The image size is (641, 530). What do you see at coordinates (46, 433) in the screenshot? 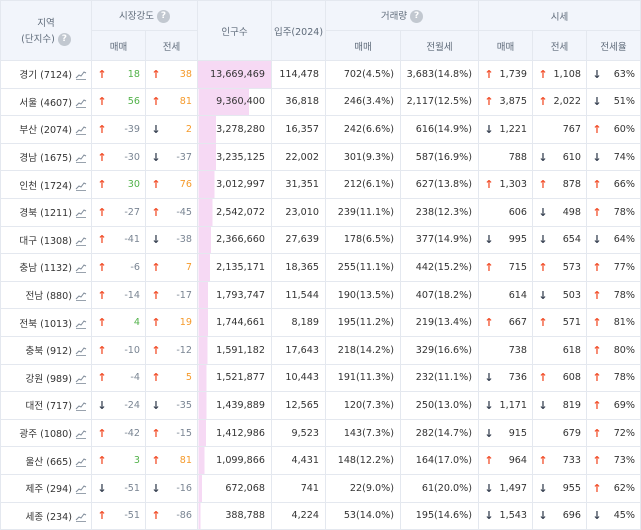
I see `region-cell: 광주 (1080)` at bounding box center [46, 433].